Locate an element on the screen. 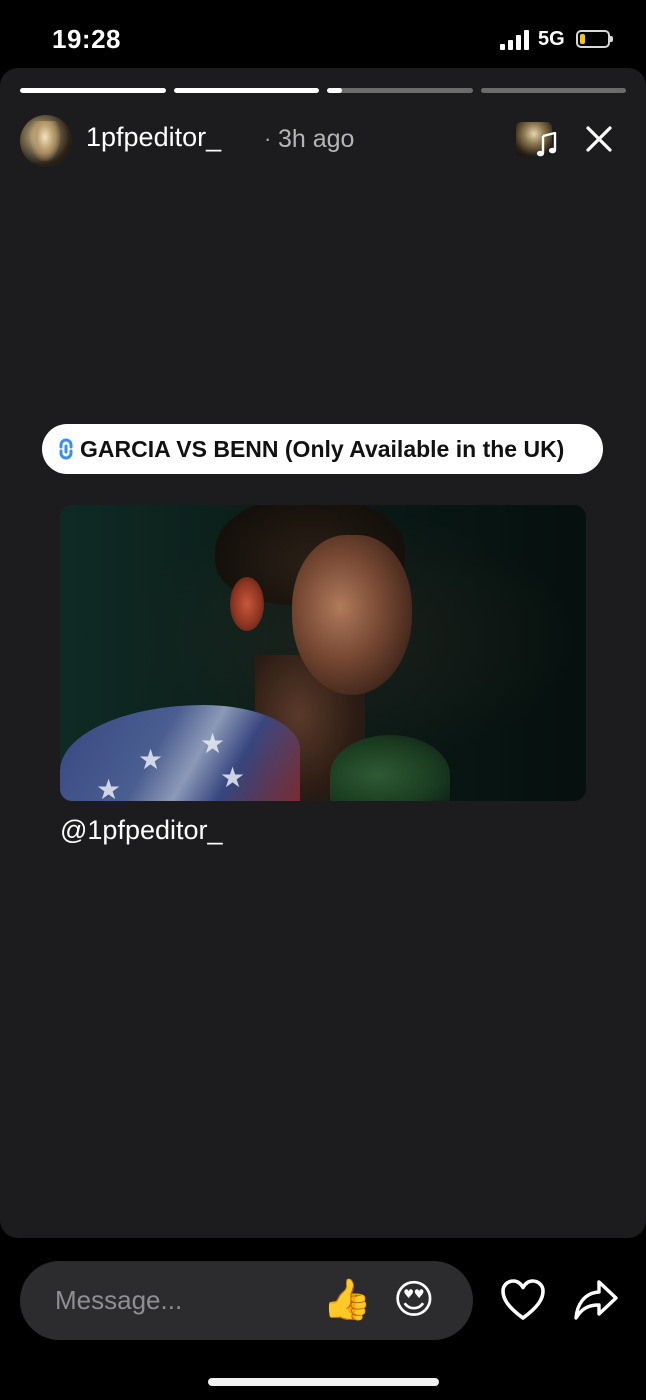 Image resolution: width=646 pixels, height=1400 pixels. link-icon is located at coordinates (66, 449).